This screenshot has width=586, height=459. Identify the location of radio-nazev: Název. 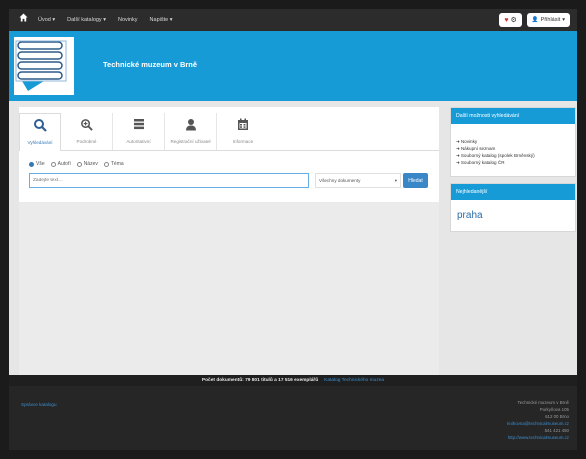
(87, 164).